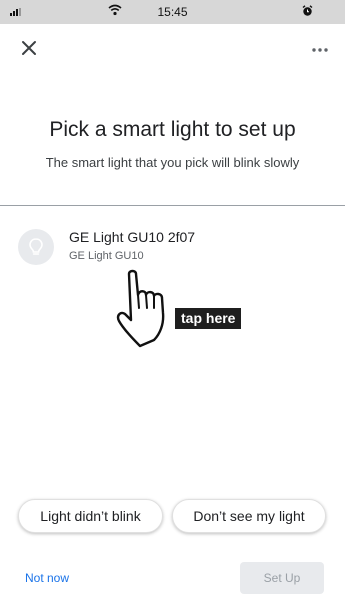  I want to click on status-bar: 15:45, so click(172, 12).